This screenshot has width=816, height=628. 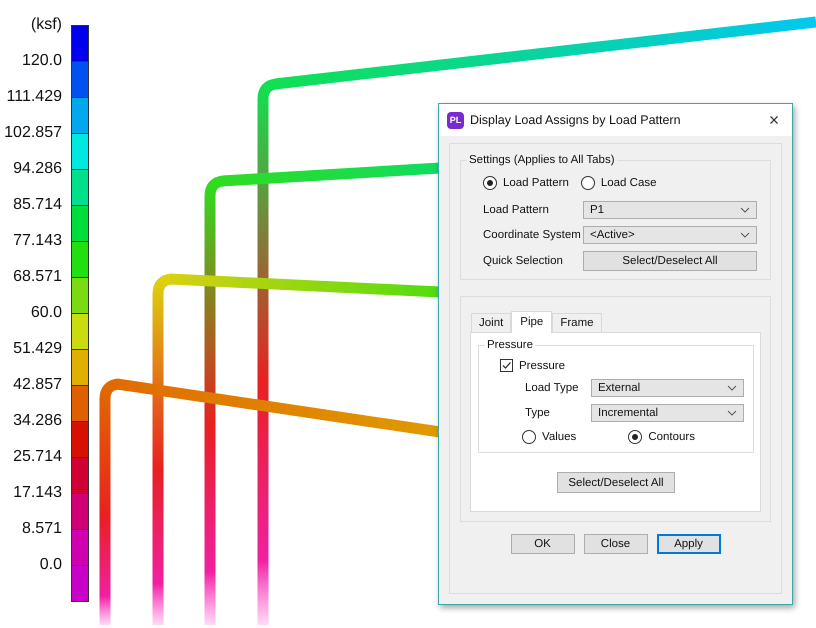 What do you see at coordinates (688, 544) in the screenshot?
I see `dialog-button: Apply` at bounding box center [688, 544].